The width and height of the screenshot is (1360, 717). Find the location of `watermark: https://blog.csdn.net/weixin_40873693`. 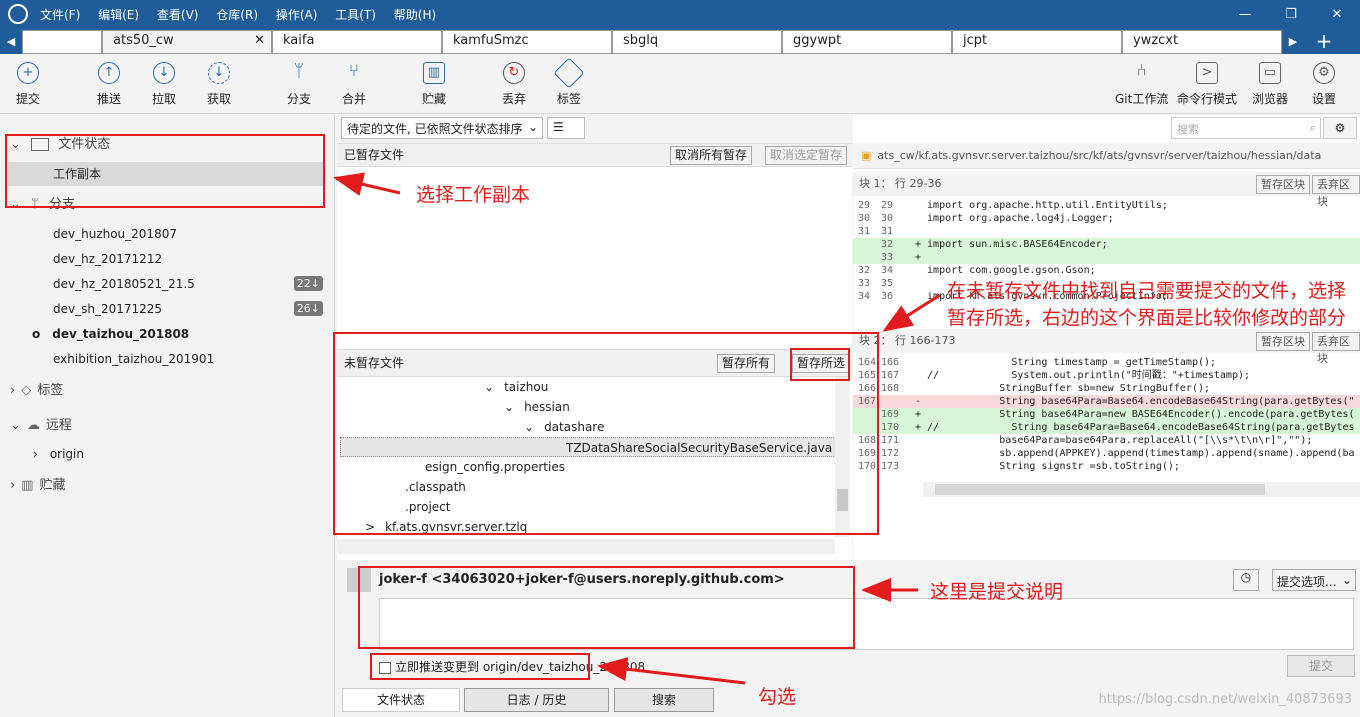

watermark: https://blog.csdn.net/weixin_40873693 is located at coordinates (1225, 699).